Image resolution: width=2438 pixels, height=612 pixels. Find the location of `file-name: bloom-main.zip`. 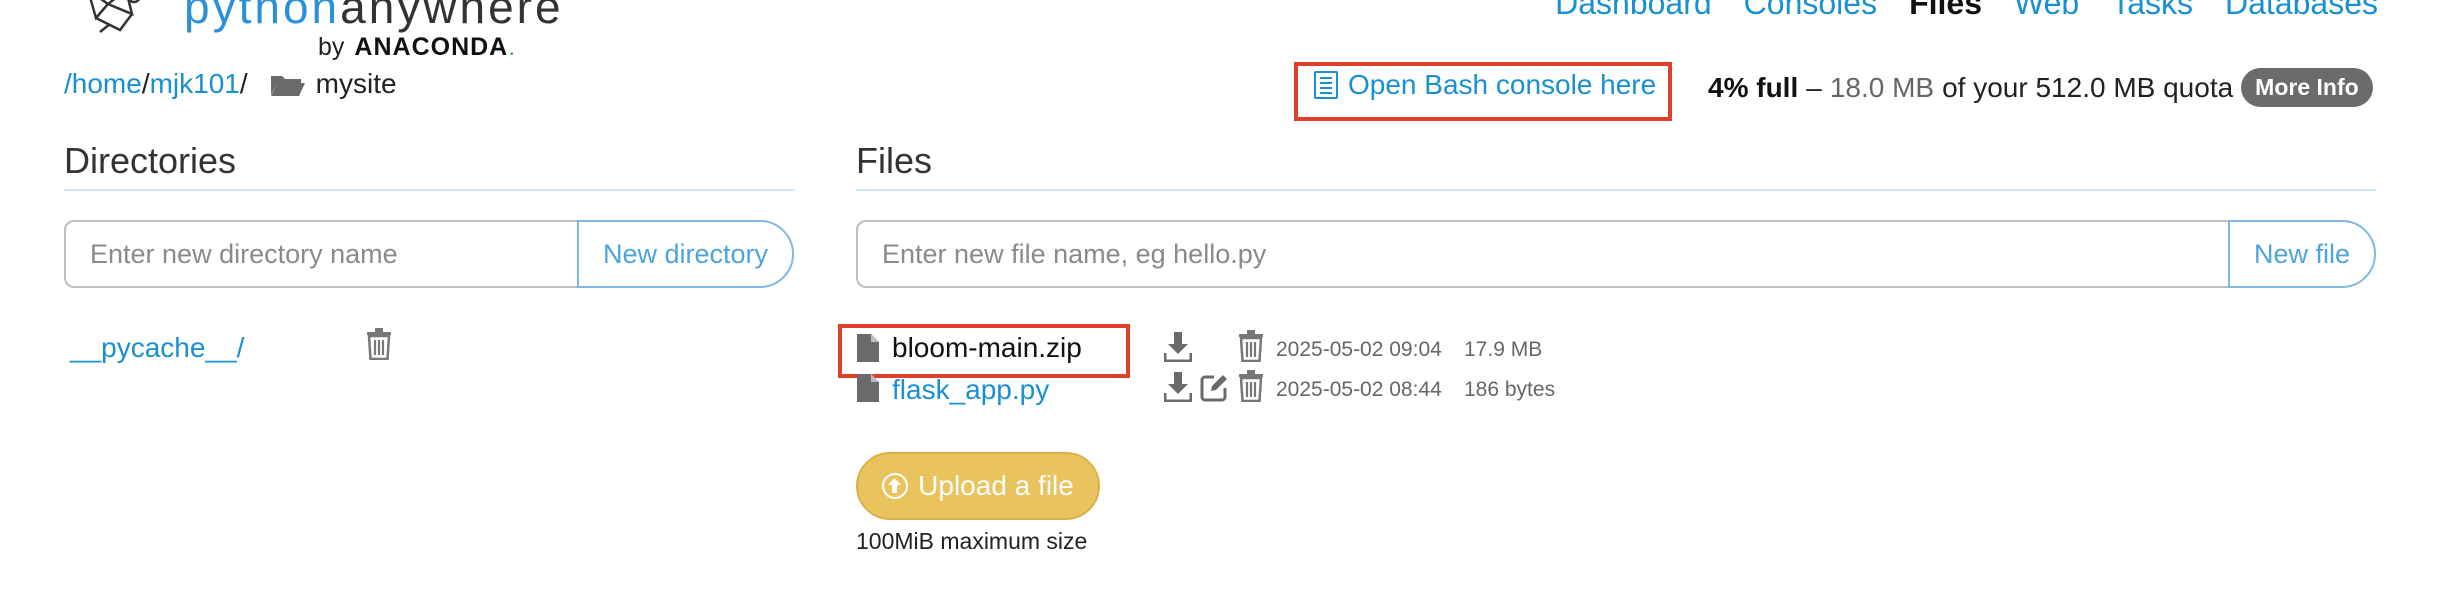

file-name: bloom-main.zip is located at coordinates (987, 348).